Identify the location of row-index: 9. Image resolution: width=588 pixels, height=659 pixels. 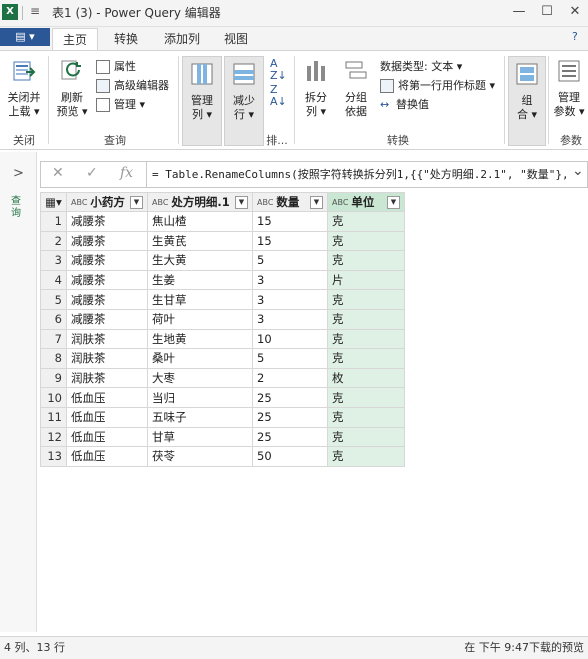
(53, 378).